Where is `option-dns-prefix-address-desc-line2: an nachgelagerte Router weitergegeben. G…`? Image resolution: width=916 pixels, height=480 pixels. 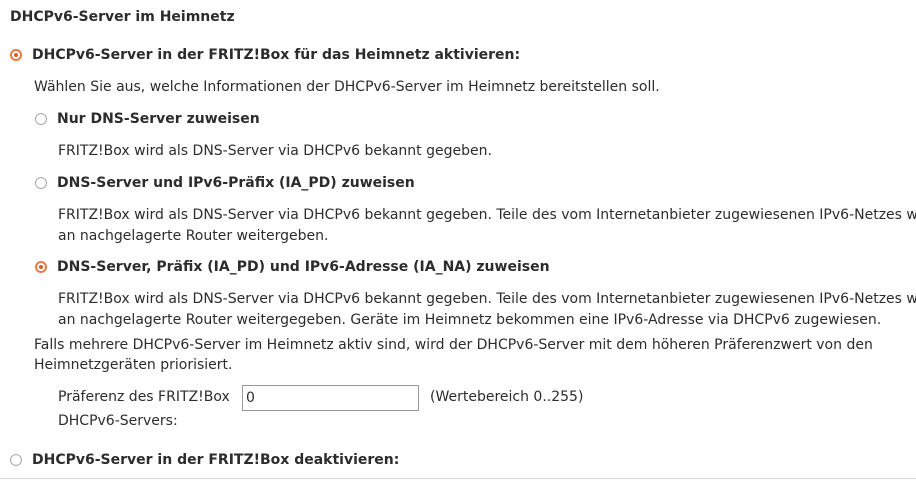
option-dns-prefix-address-desc-line2: an nachgelagerte Router weitergegeben. G… is located at coordinates (470, 320).